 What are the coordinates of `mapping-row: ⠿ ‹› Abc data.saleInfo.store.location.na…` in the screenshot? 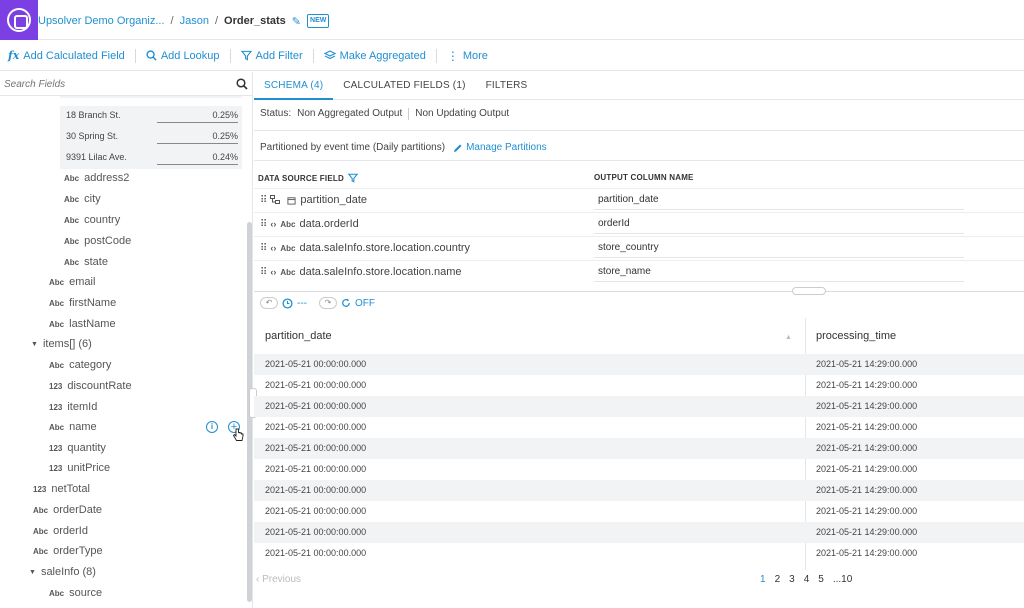 It's located at (639, 272).